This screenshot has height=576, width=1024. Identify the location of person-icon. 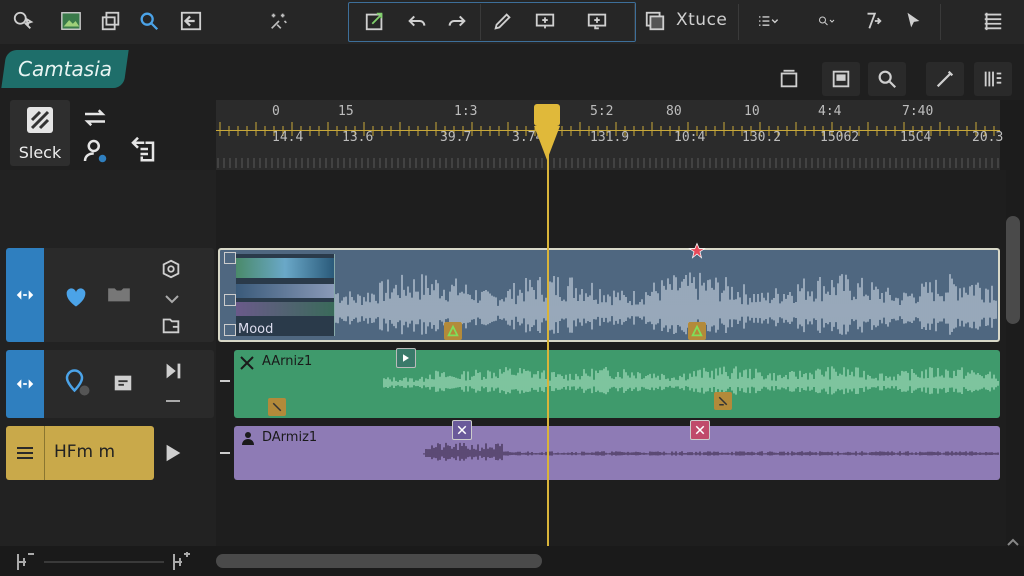
(248, 438).